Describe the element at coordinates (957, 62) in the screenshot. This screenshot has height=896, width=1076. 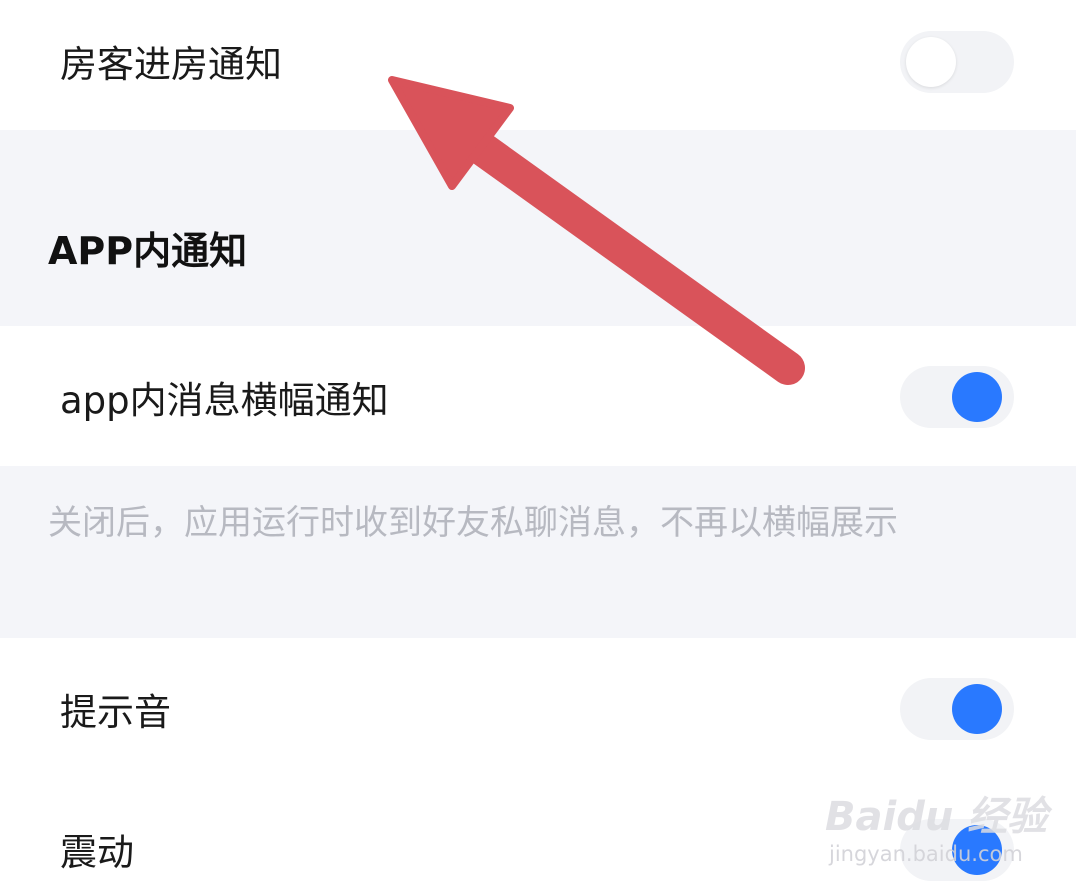
I see `guest-checkin-toggle` at that location.